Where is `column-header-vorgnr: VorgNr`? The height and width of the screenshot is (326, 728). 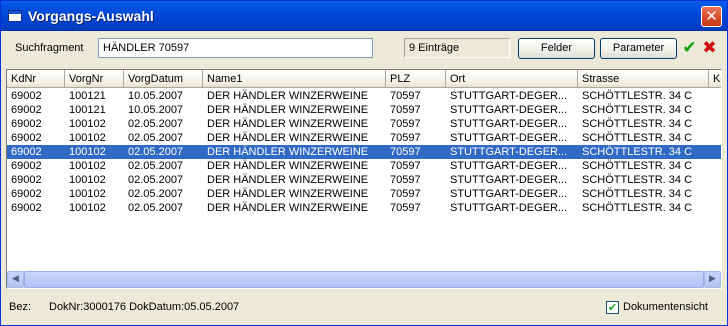 column-header-vorgnr: VorgNr is located at coordinates (94, 79).